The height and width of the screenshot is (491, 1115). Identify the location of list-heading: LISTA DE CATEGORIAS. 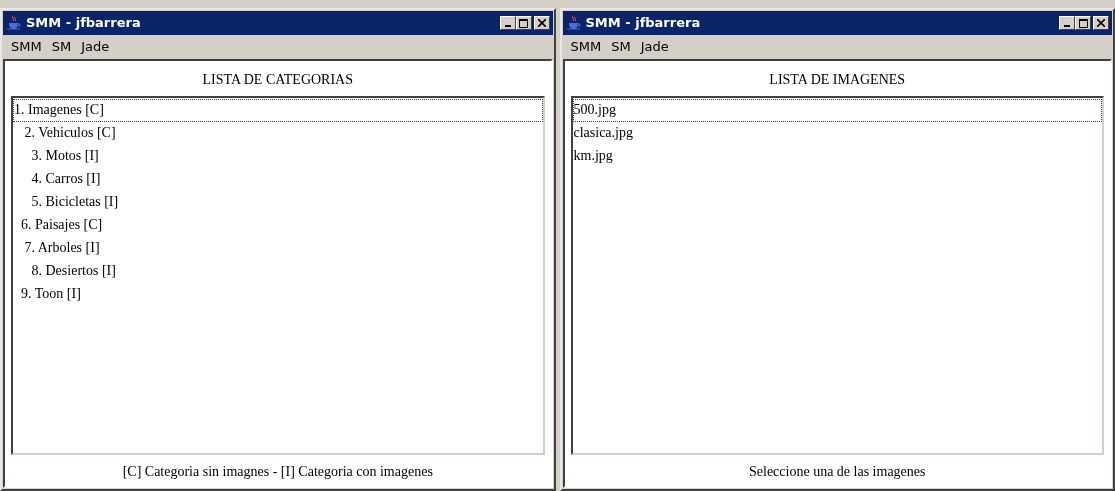
(278, 80).